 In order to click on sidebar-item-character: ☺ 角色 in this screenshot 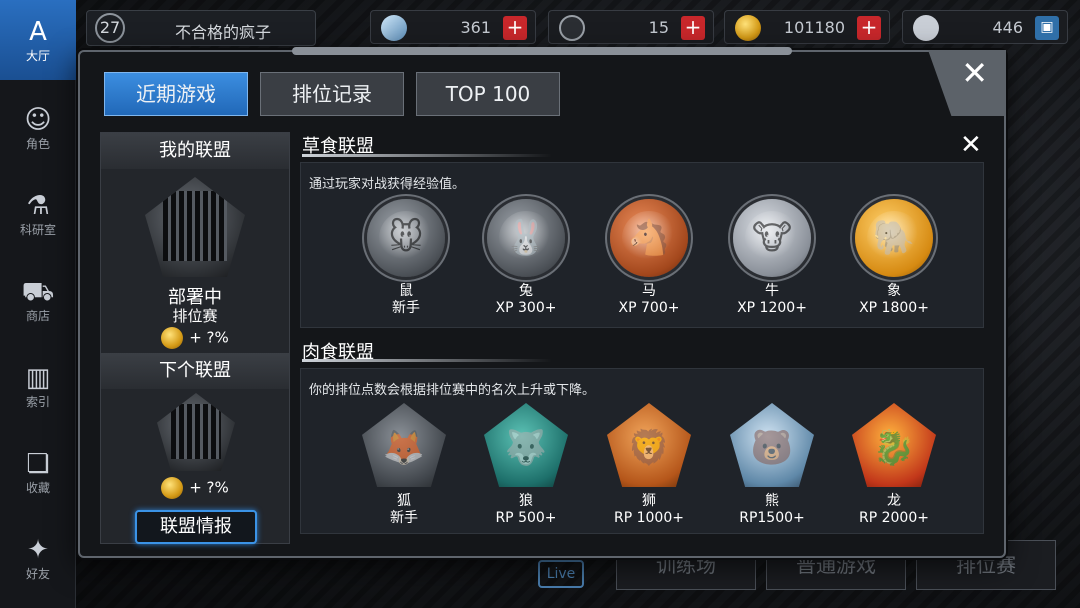, I will do `click(38, 128)`.